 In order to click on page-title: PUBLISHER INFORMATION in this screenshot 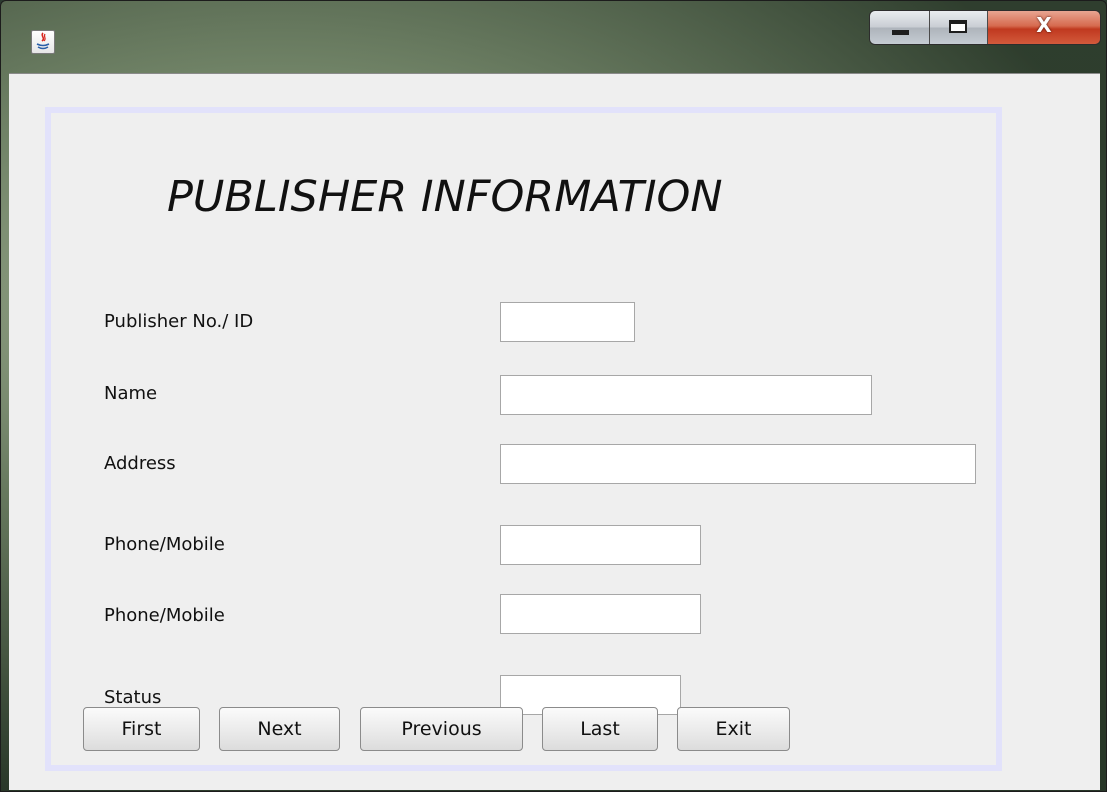, I will do `click(445, 197)`.